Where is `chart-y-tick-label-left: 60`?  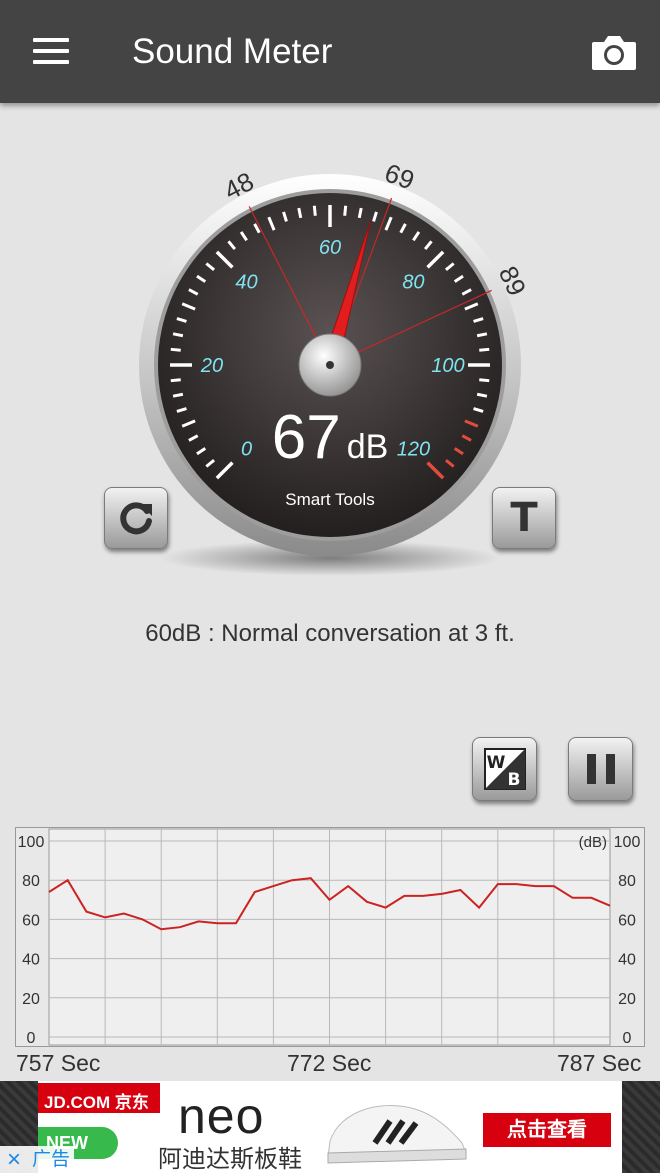 chart-y-tick-label-left: 60 is located at coordinates (31, 920).